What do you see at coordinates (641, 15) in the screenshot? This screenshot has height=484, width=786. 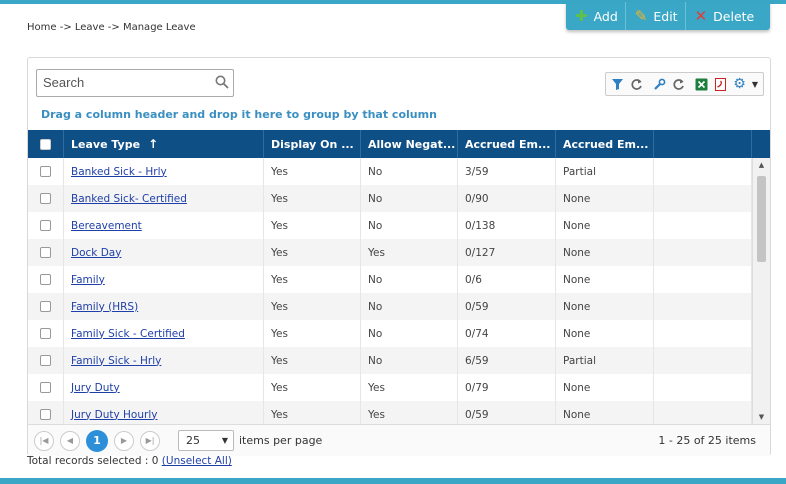 I see `pencil-icon: ✎` at bounding box center [641, 15].